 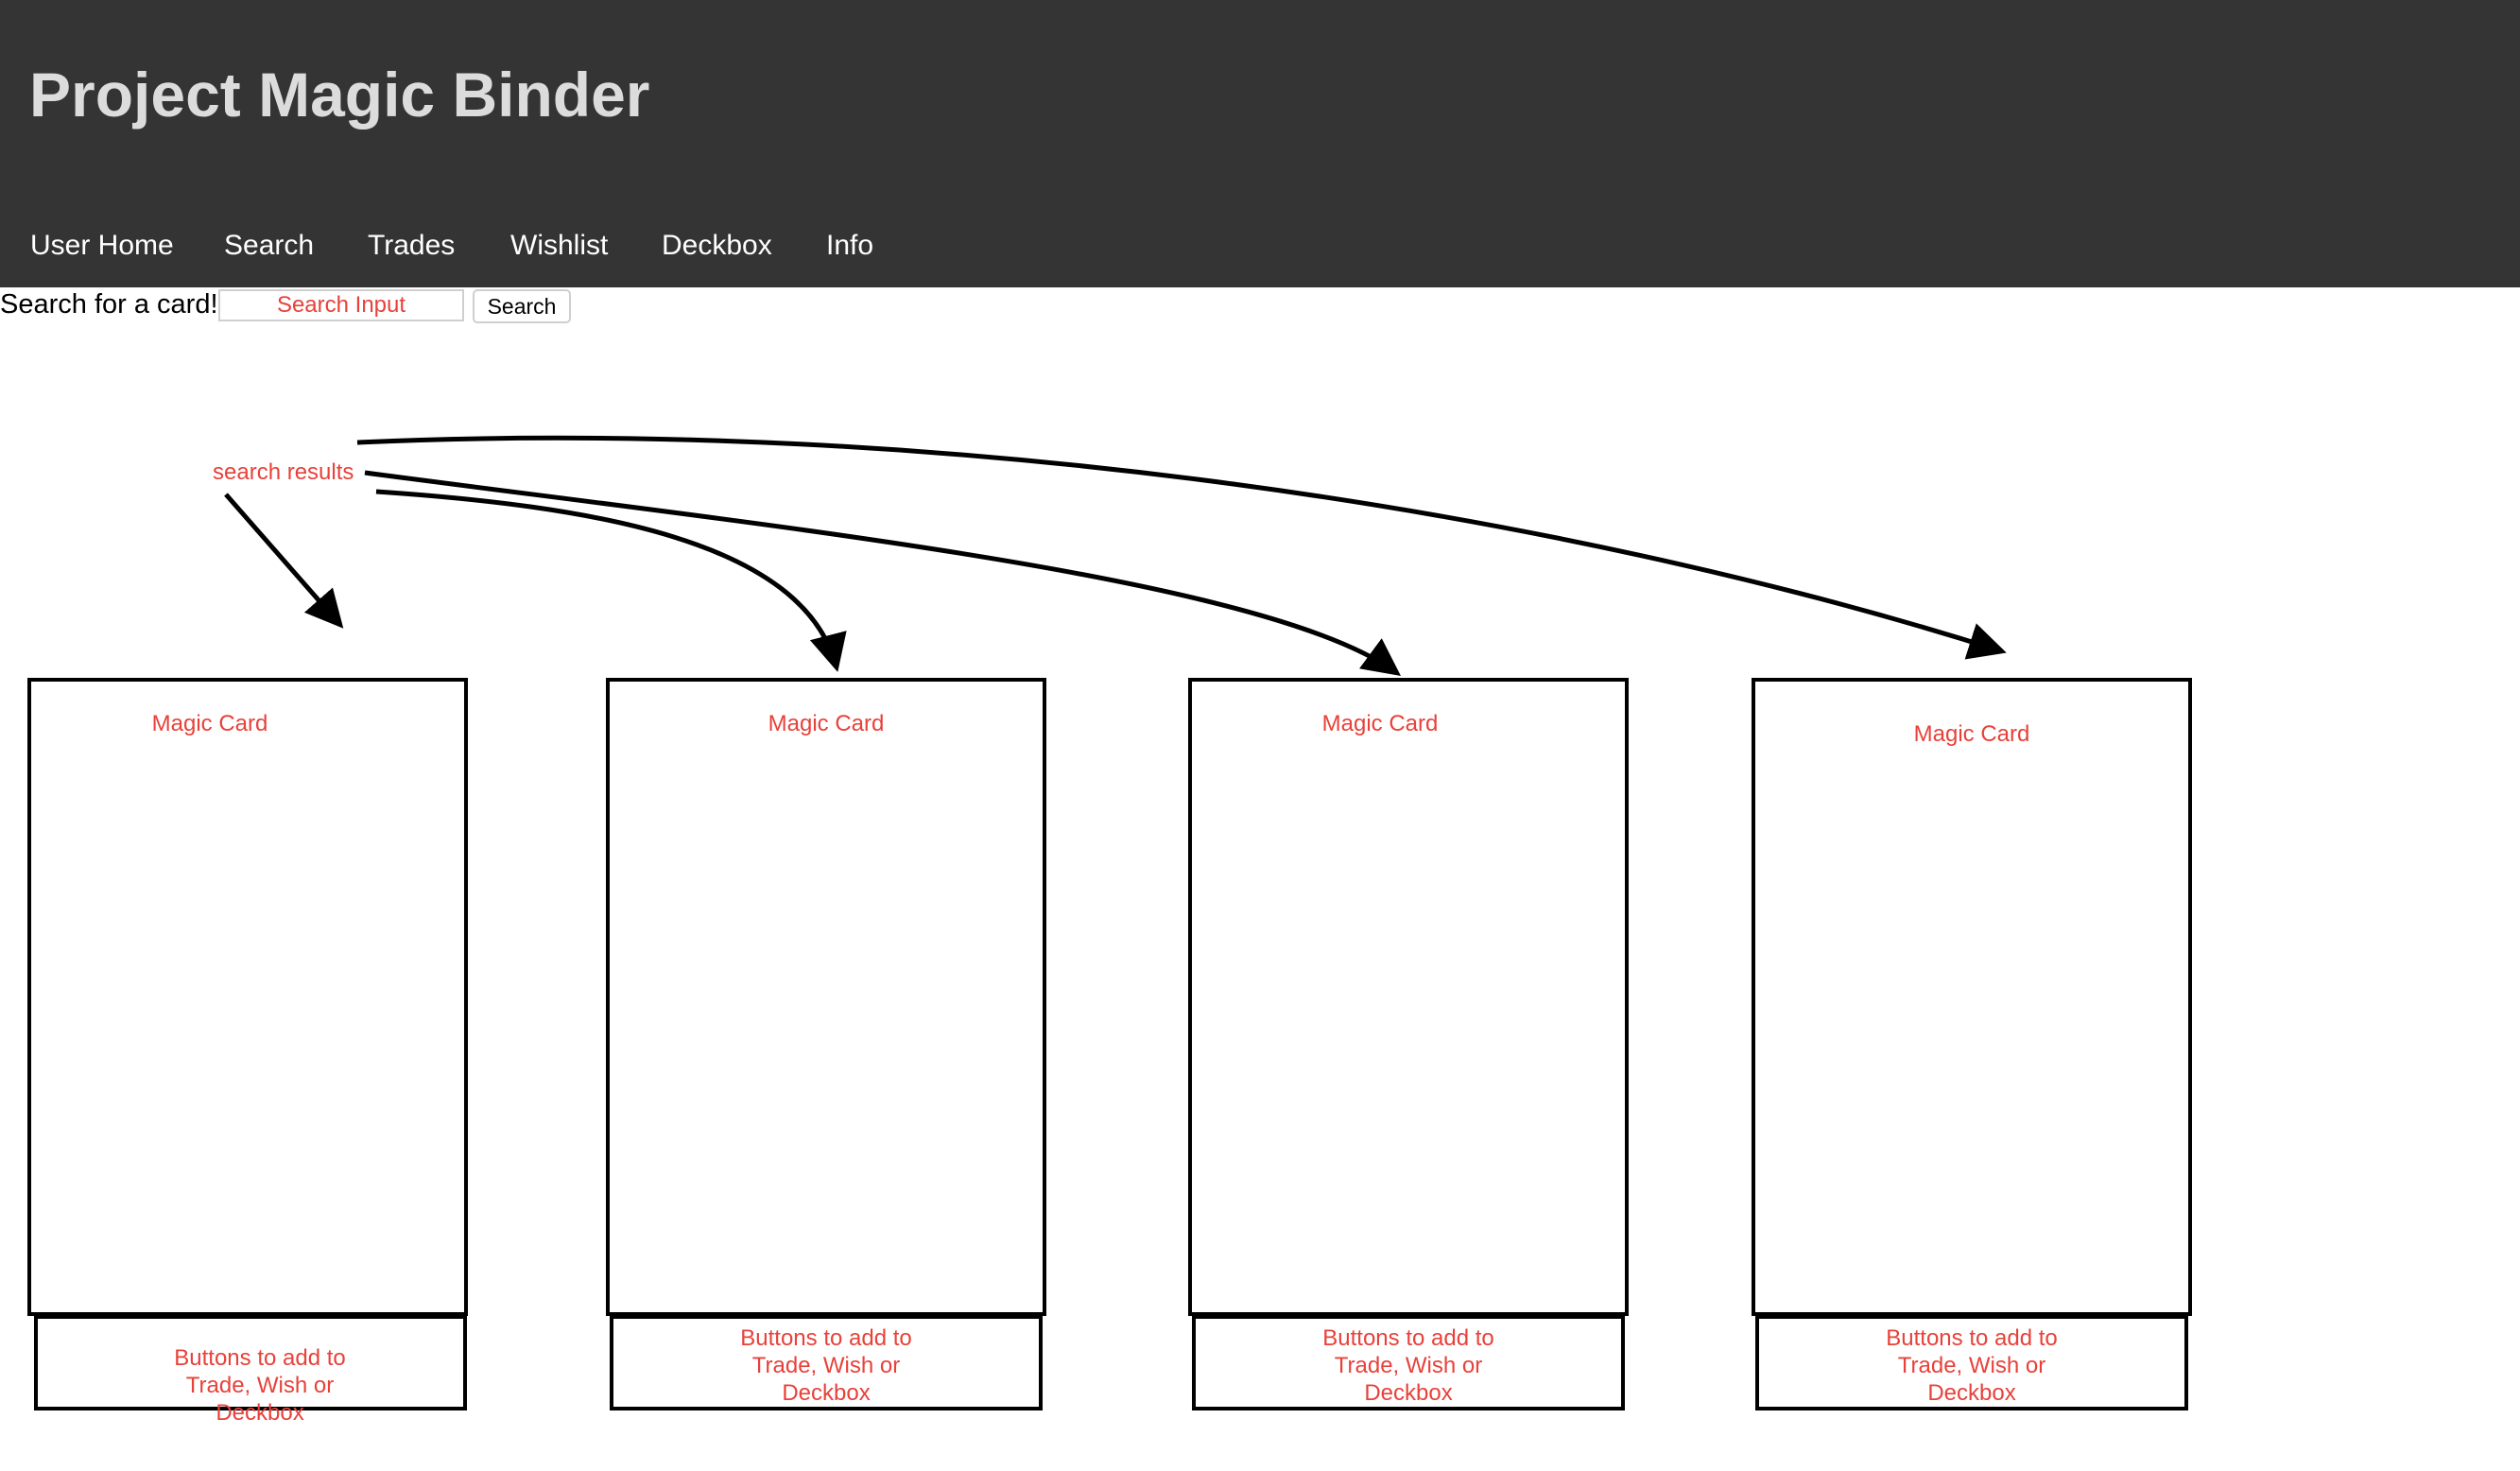 I want to click on magic-card-4: Magic Card, so click(x=1972, y=997).